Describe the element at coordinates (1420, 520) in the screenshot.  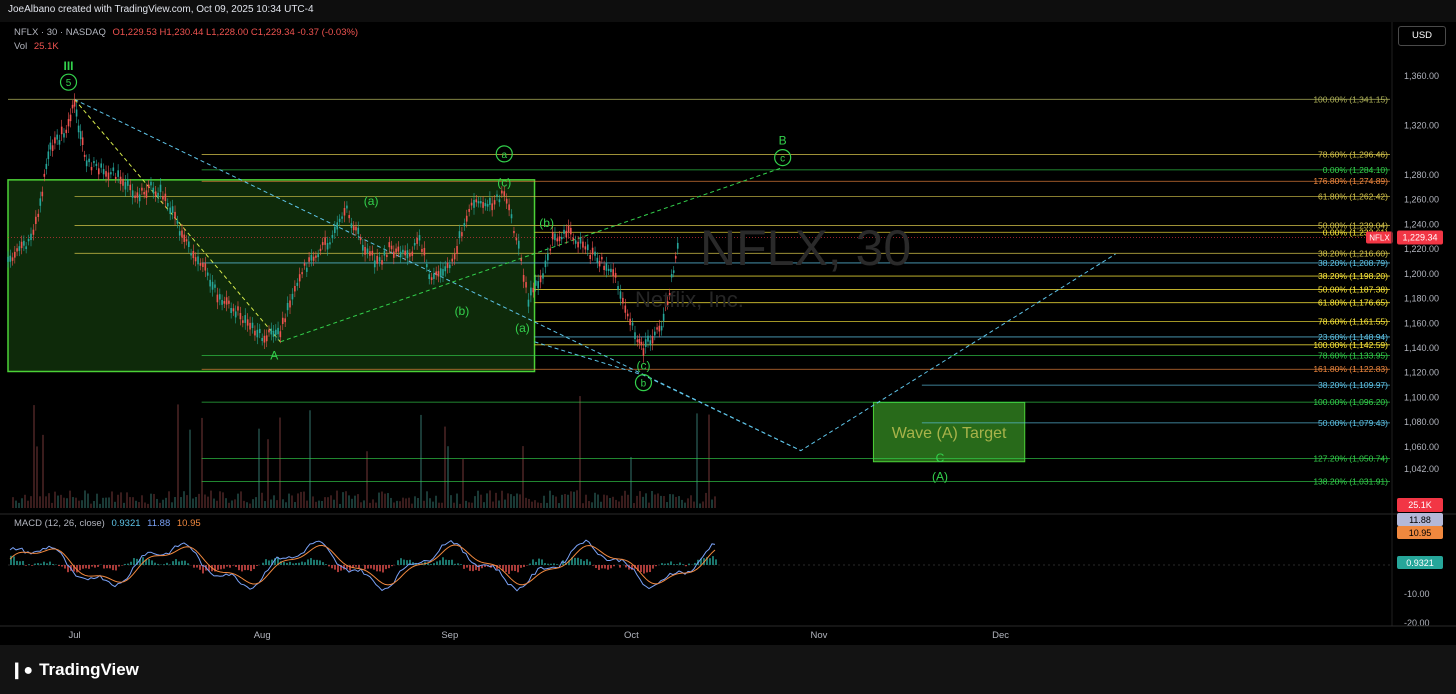
I see `macd-badge-text: 11.88` at that location.